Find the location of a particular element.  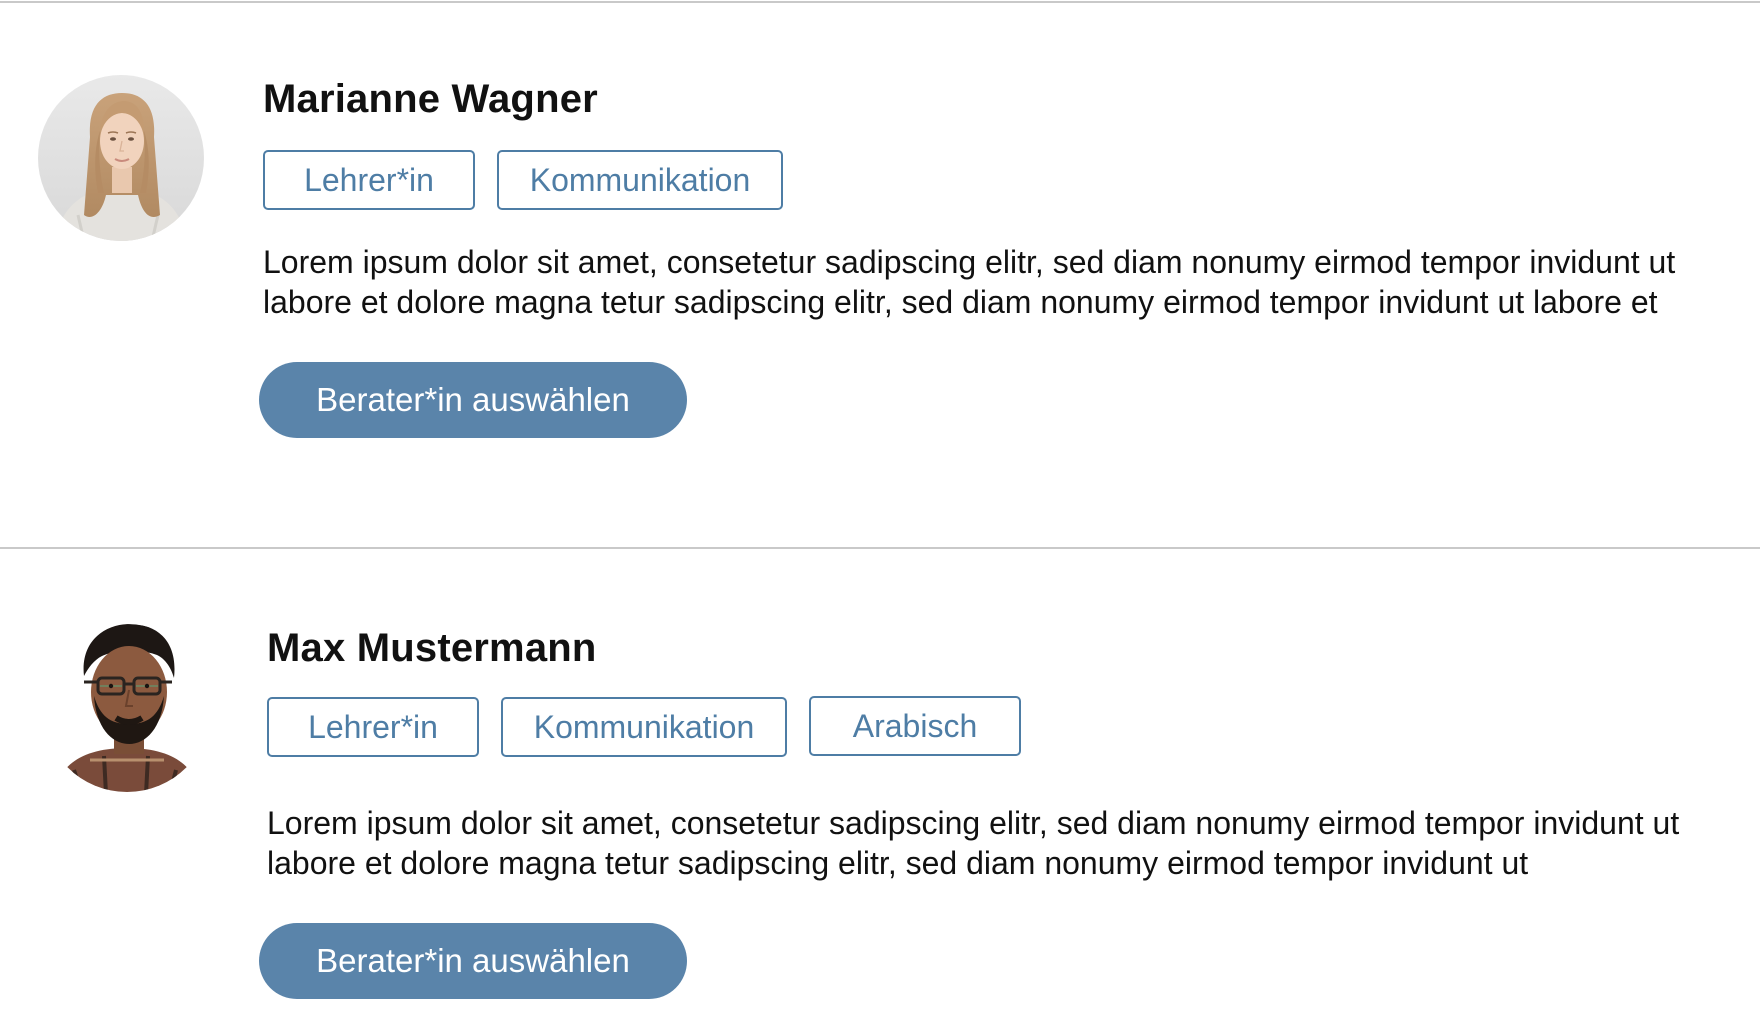

avatar-photo-man is located at coordinates (127, 708).